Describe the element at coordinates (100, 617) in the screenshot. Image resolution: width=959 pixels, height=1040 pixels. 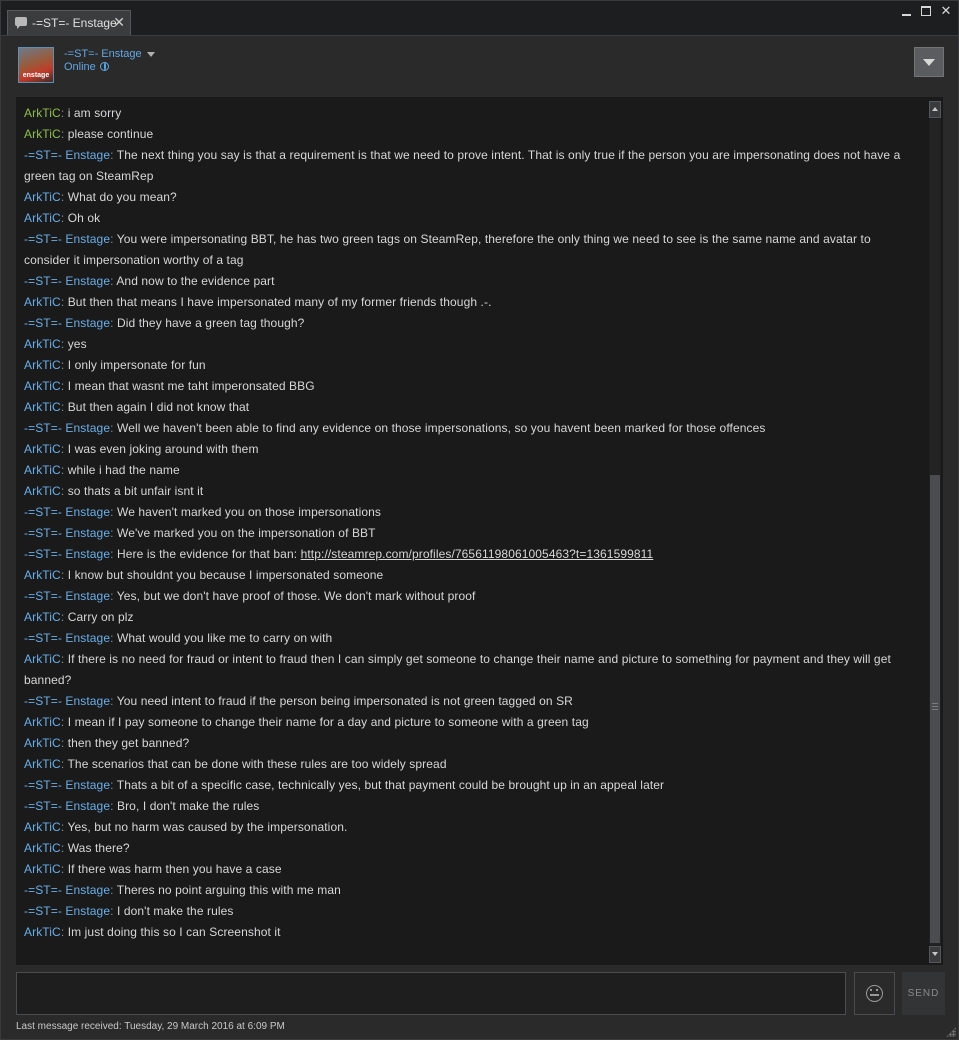
I see `message-text: Carry on plz` at that location.